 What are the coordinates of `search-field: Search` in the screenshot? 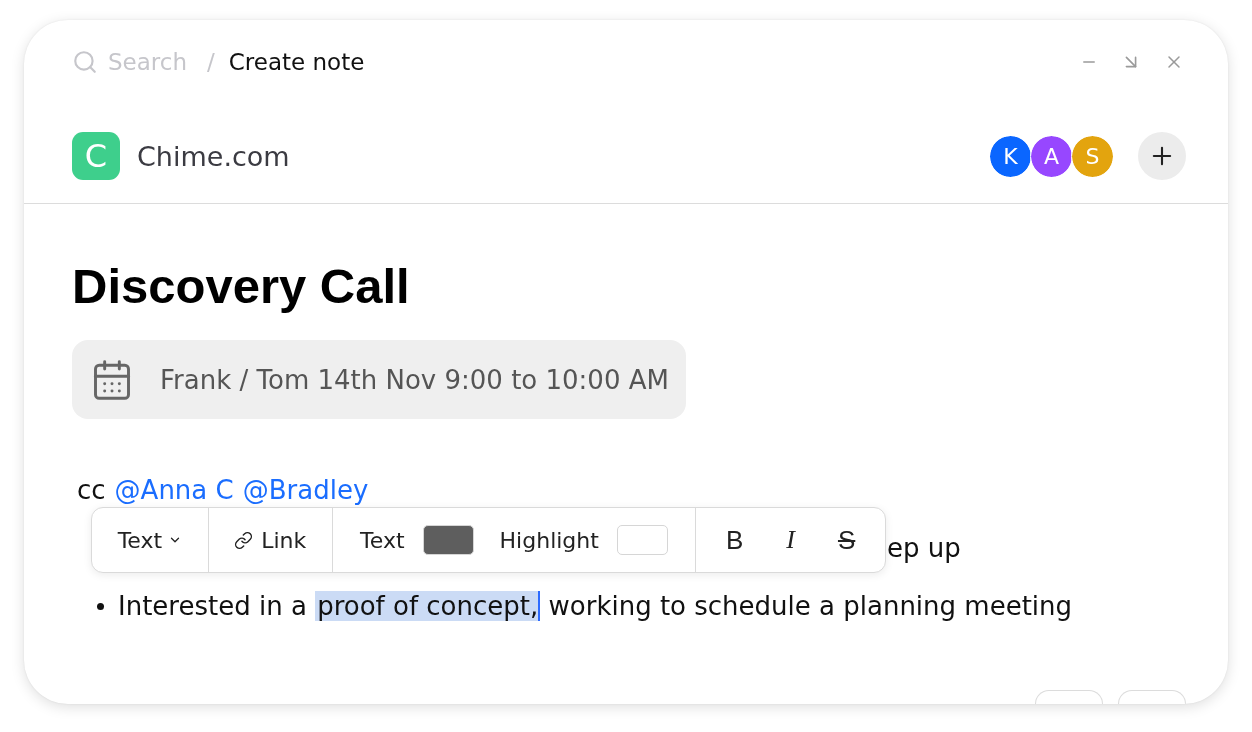 It's located at (149, 62).